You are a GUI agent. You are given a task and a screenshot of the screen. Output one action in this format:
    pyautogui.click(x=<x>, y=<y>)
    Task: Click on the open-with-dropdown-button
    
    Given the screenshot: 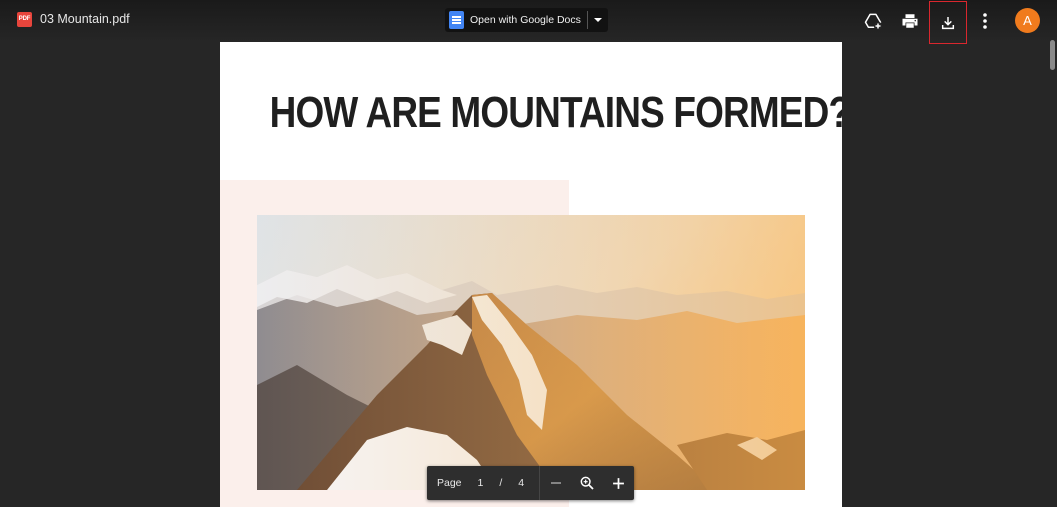 What is the action you would take?
    pyautogui.click(x=598, y=20)
    